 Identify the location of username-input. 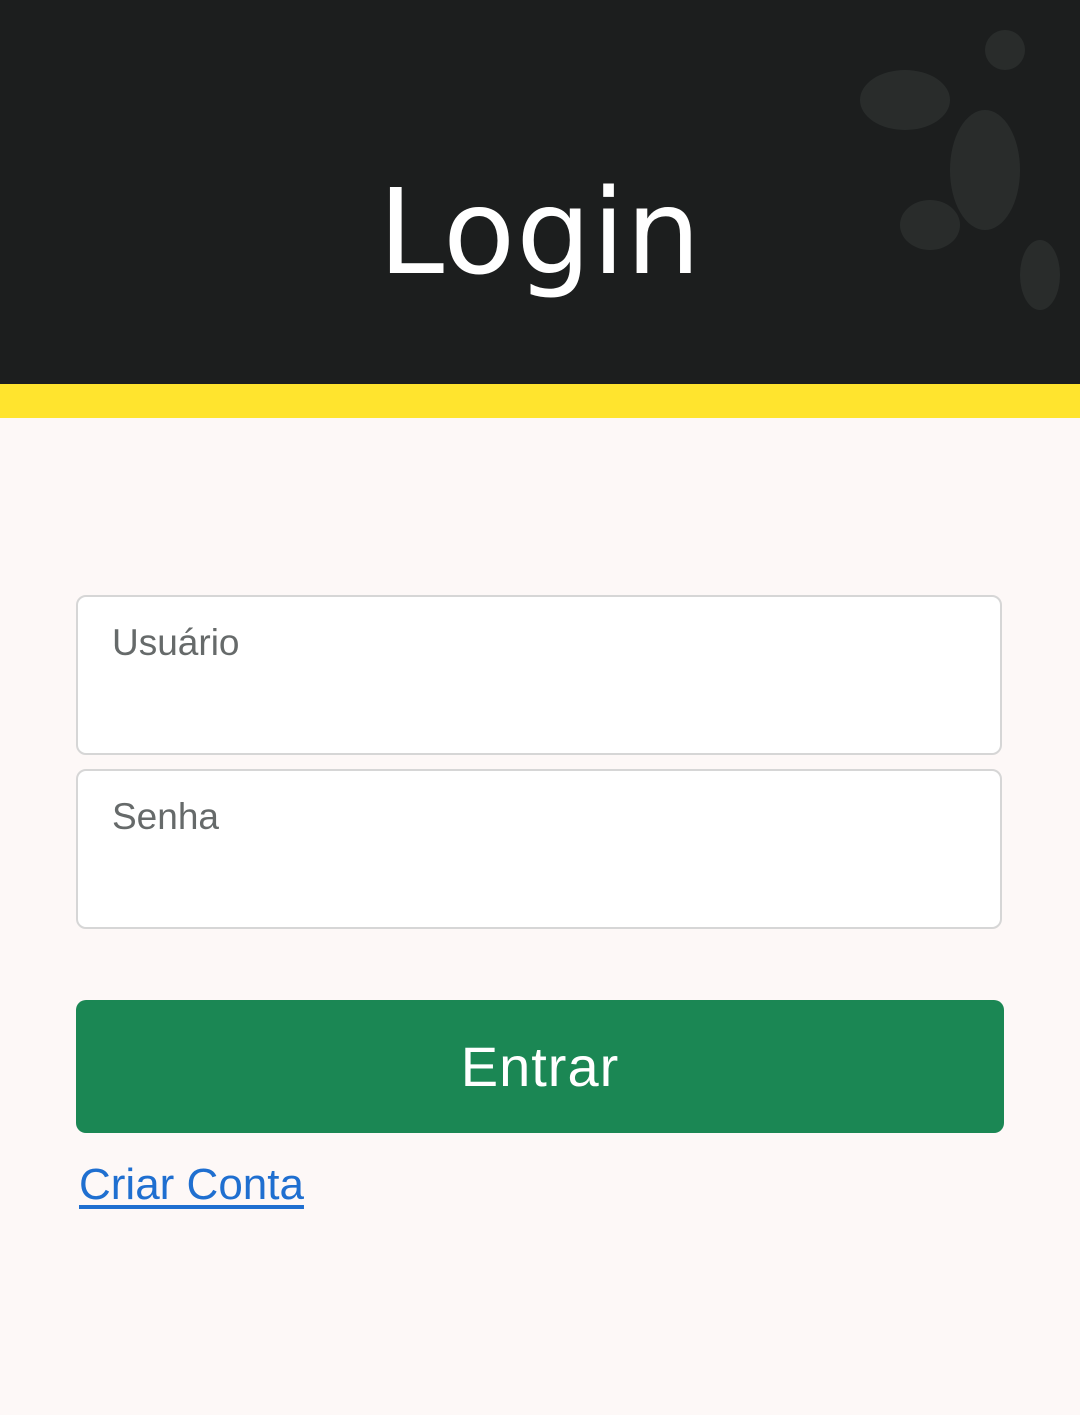
(537, 643).